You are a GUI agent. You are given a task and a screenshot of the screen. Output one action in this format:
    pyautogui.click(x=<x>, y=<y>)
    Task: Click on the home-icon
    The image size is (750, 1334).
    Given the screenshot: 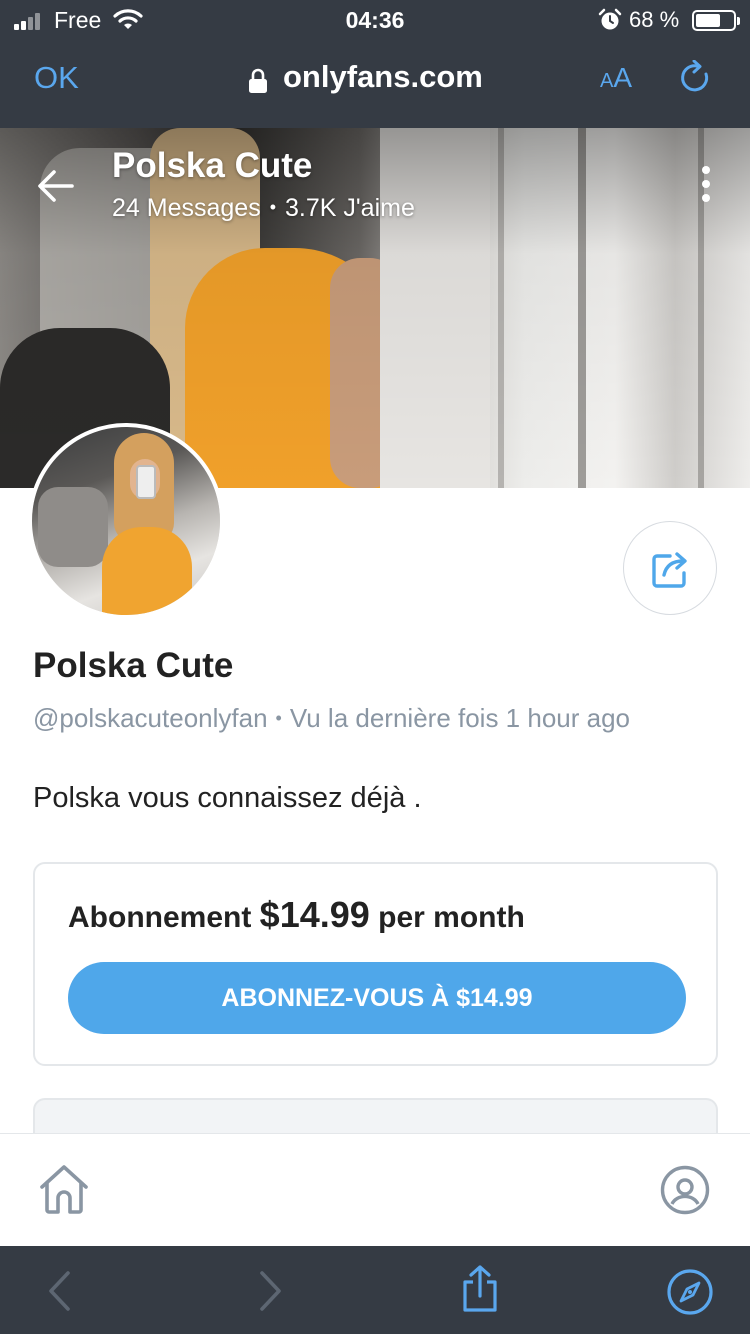 What is the action you would take?
    pyautogui.click(x=64, y=1190)
    